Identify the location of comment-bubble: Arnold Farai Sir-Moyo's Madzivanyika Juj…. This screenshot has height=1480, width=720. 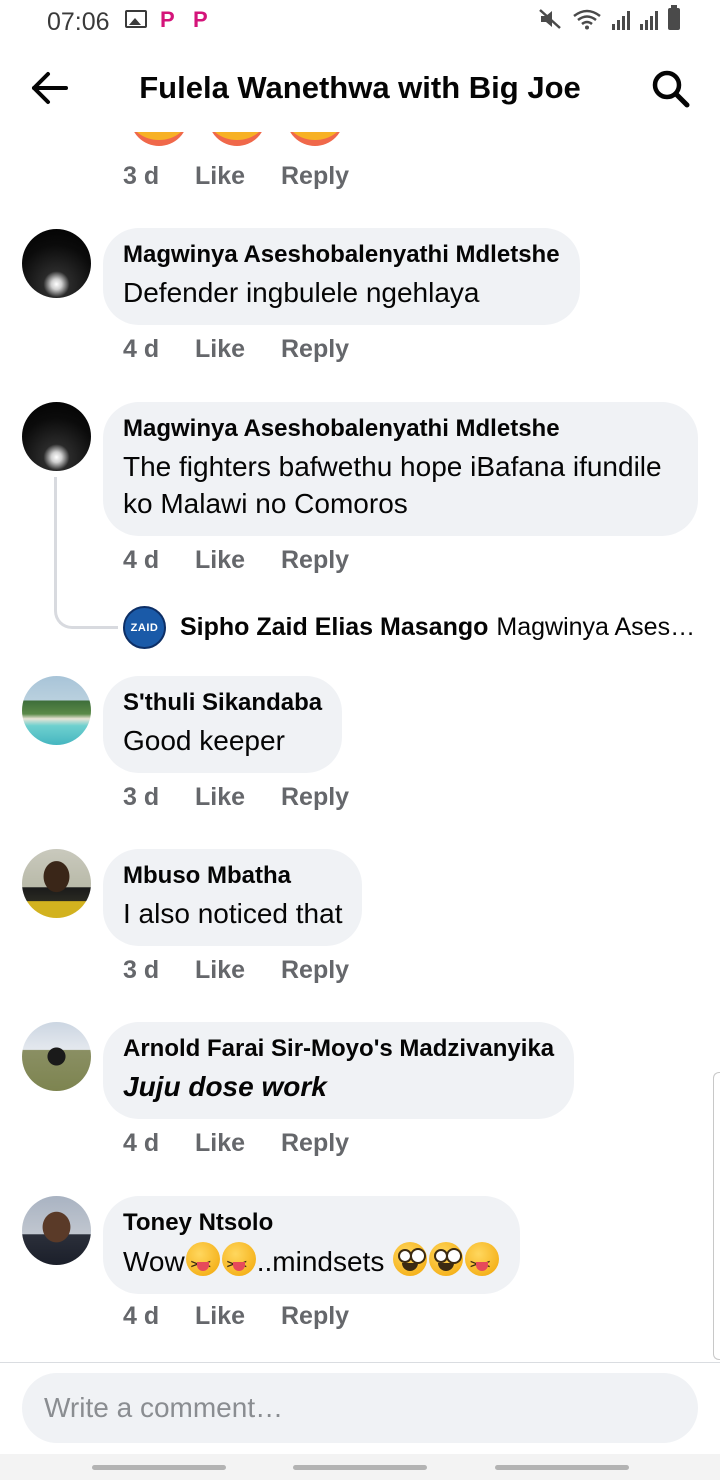
(339, 1070).